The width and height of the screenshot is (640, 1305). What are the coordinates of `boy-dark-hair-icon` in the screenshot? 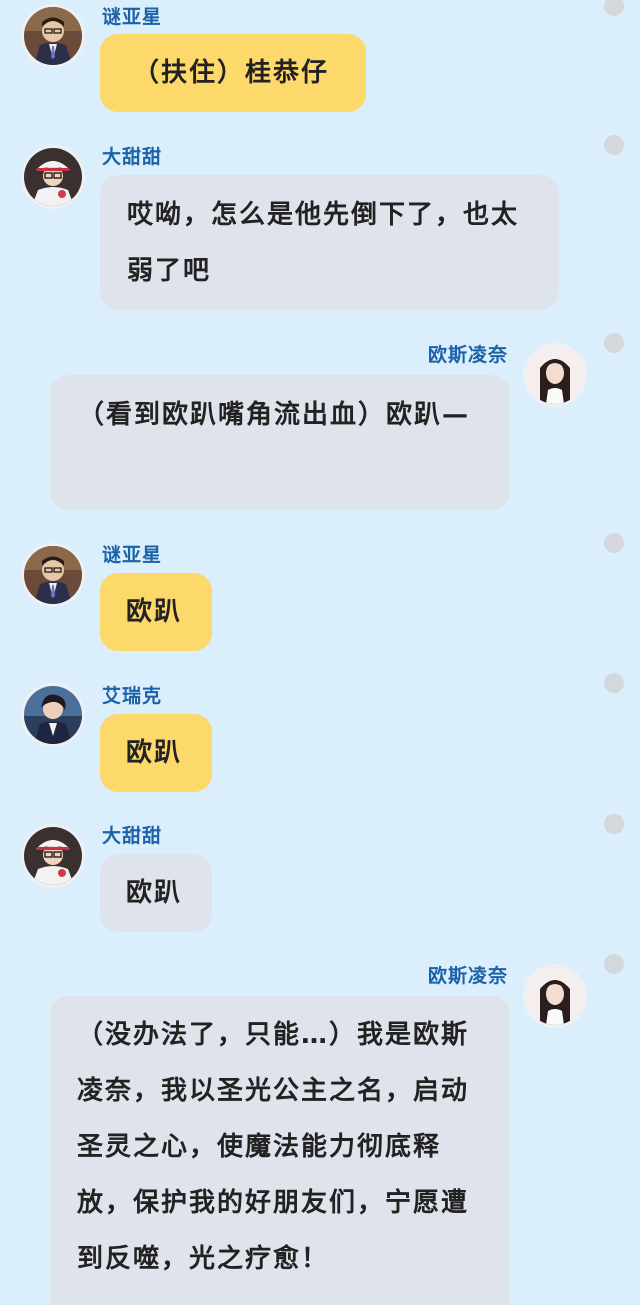 It's located at (53, 715).